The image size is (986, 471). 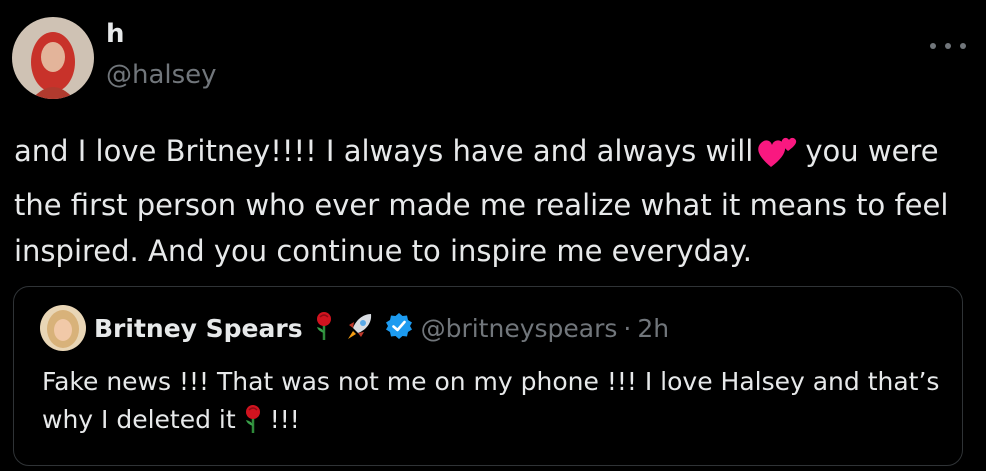 I want to click on rocket-icon, so click(x=360, y=328).